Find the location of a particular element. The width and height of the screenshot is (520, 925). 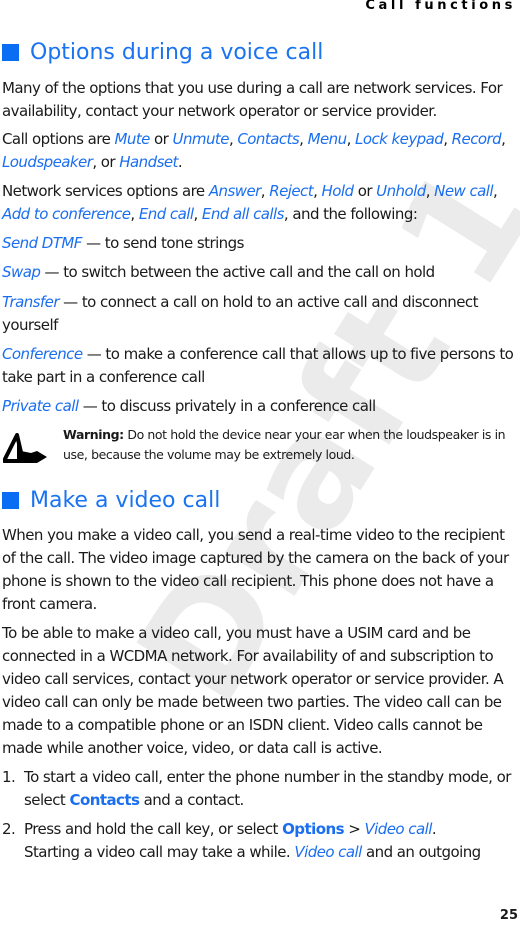

text-run: , or is located at coordinates (106, 162).